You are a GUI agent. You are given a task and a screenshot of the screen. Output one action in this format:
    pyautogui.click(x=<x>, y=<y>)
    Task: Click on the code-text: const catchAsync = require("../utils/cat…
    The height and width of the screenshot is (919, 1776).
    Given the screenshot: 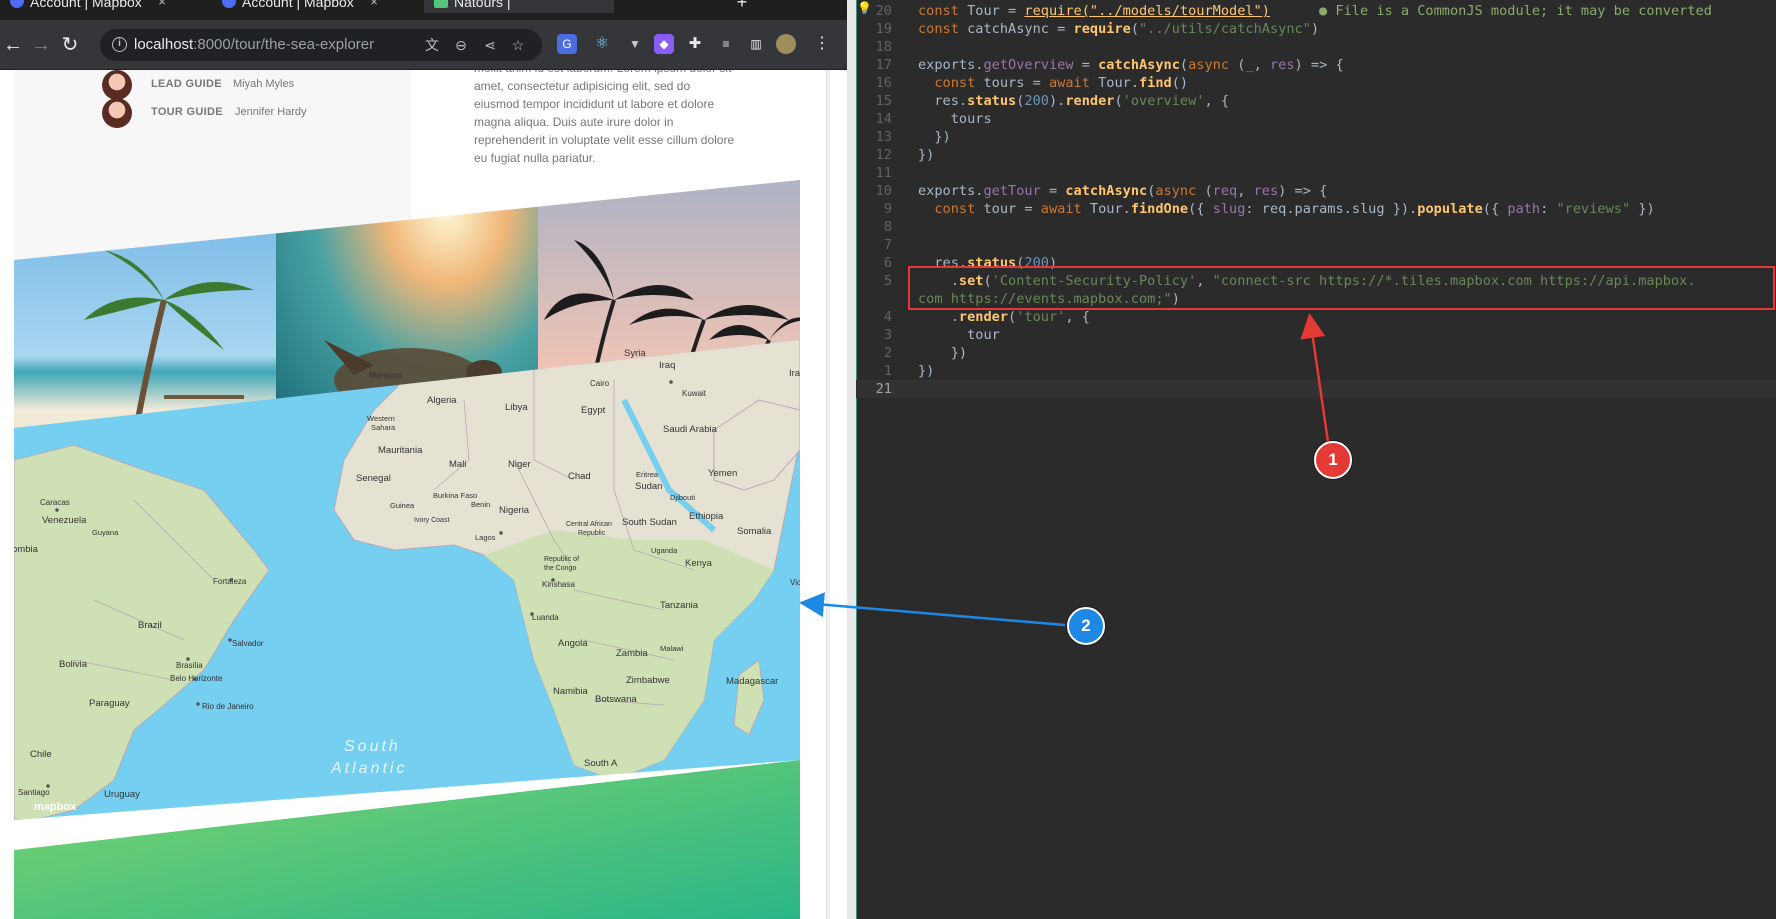 What is the action you would take?
    pyautogui.click(x=1118, y=29)
    